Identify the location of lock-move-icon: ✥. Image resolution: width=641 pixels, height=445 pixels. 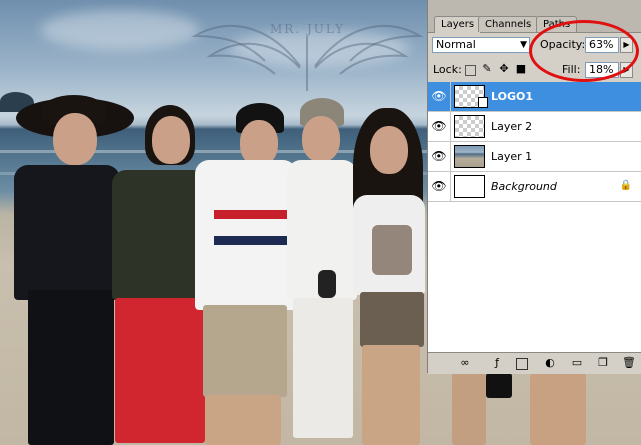
(504, 69).